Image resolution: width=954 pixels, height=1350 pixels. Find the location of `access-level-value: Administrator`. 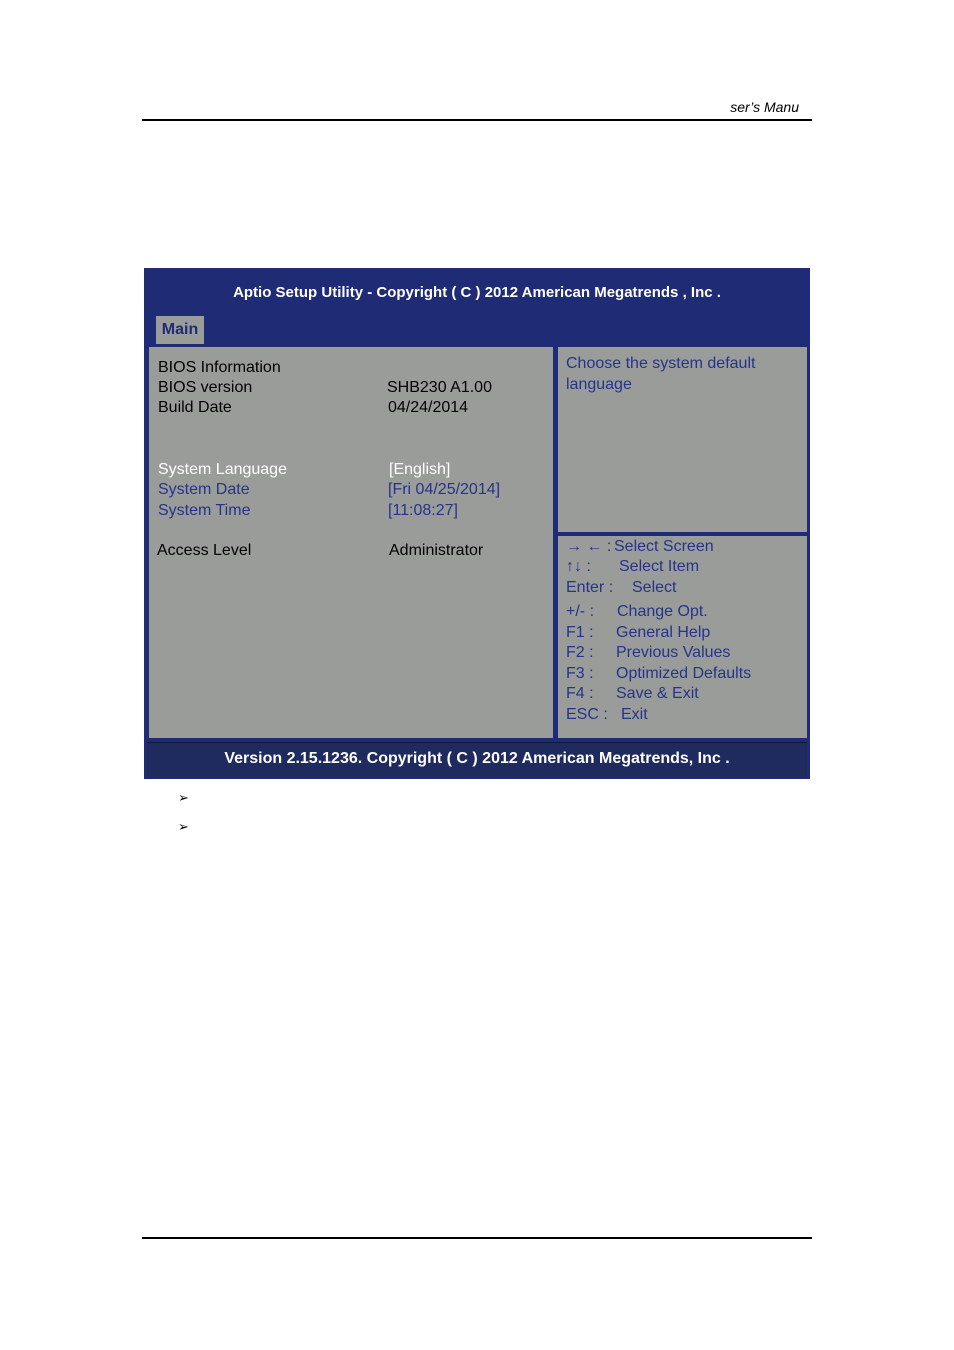

access-level-value: Administrator is located at coordinates (436, 550).